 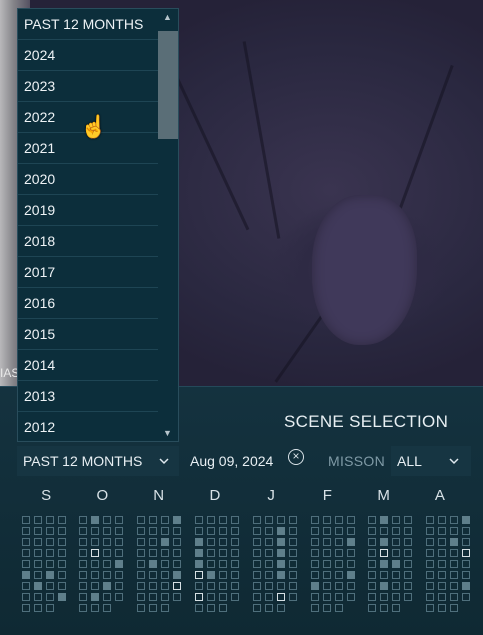 I want to click on clear-date-icon: ×, so click(x=296, y=457).